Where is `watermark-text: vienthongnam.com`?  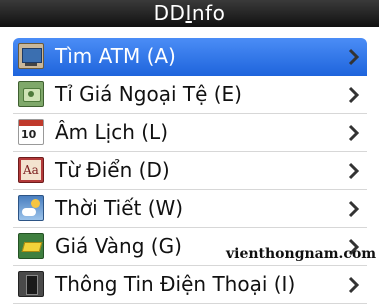
watermark-text: vienthongnam.com is located at coordinates (301, 254).